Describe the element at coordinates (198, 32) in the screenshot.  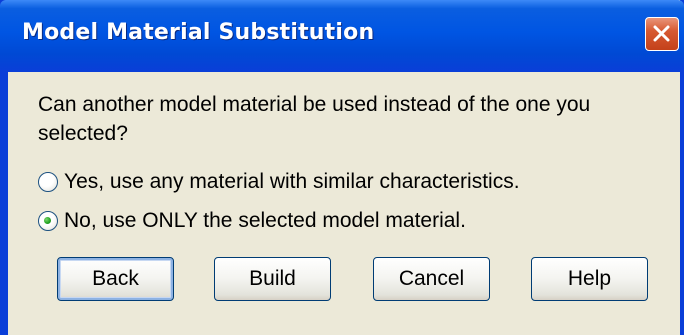
I see `window-title: Model Material Substitution` at that location.